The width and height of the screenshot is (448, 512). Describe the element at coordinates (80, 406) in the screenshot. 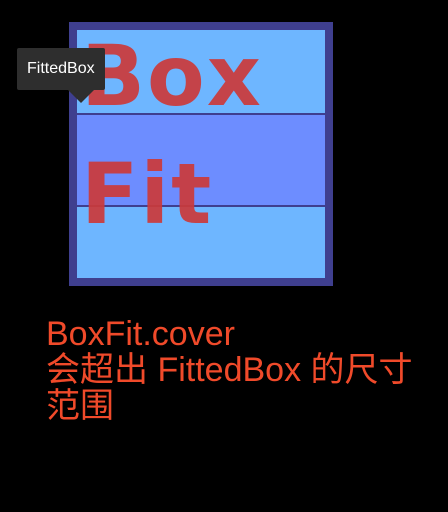

I see `caption-line-3: 范围` at that location.